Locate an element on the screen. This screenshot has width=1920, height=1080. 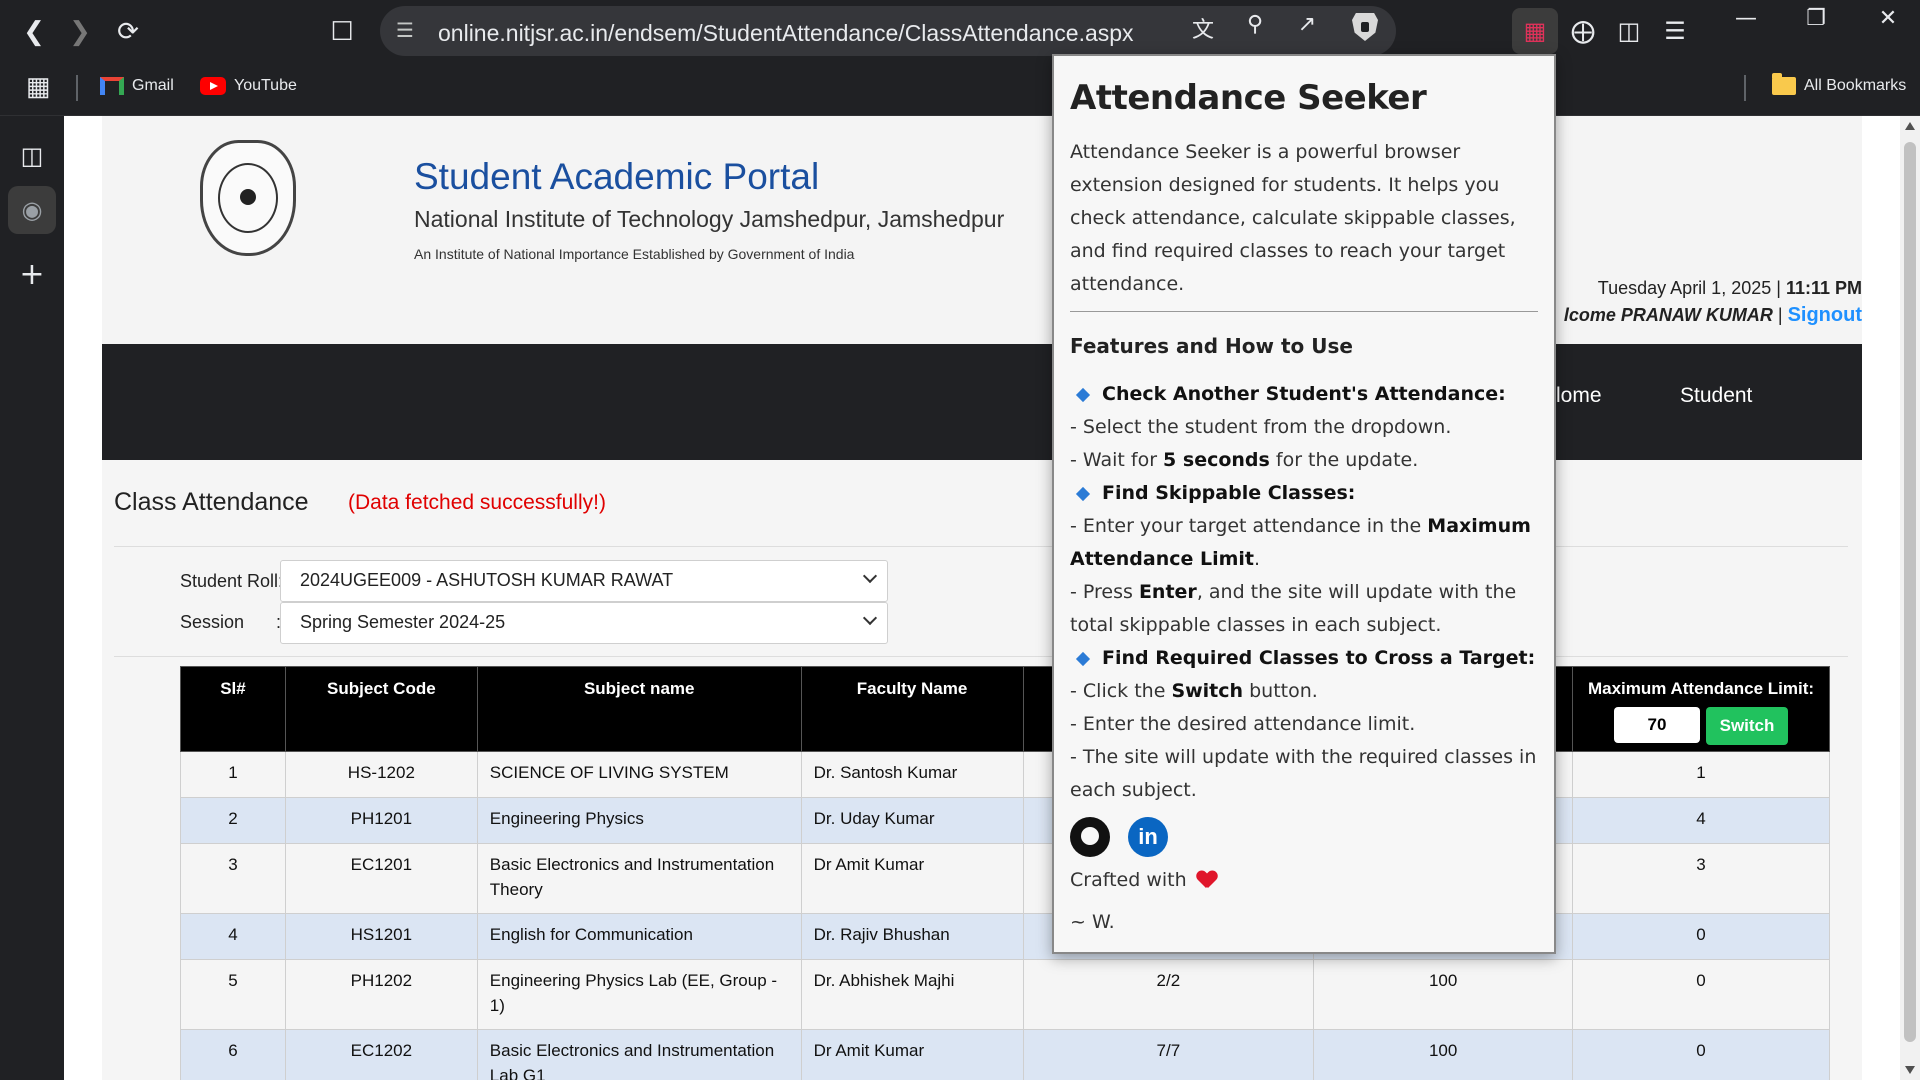
reading-list-icon: ◫ is located at coordinates (32, 156).